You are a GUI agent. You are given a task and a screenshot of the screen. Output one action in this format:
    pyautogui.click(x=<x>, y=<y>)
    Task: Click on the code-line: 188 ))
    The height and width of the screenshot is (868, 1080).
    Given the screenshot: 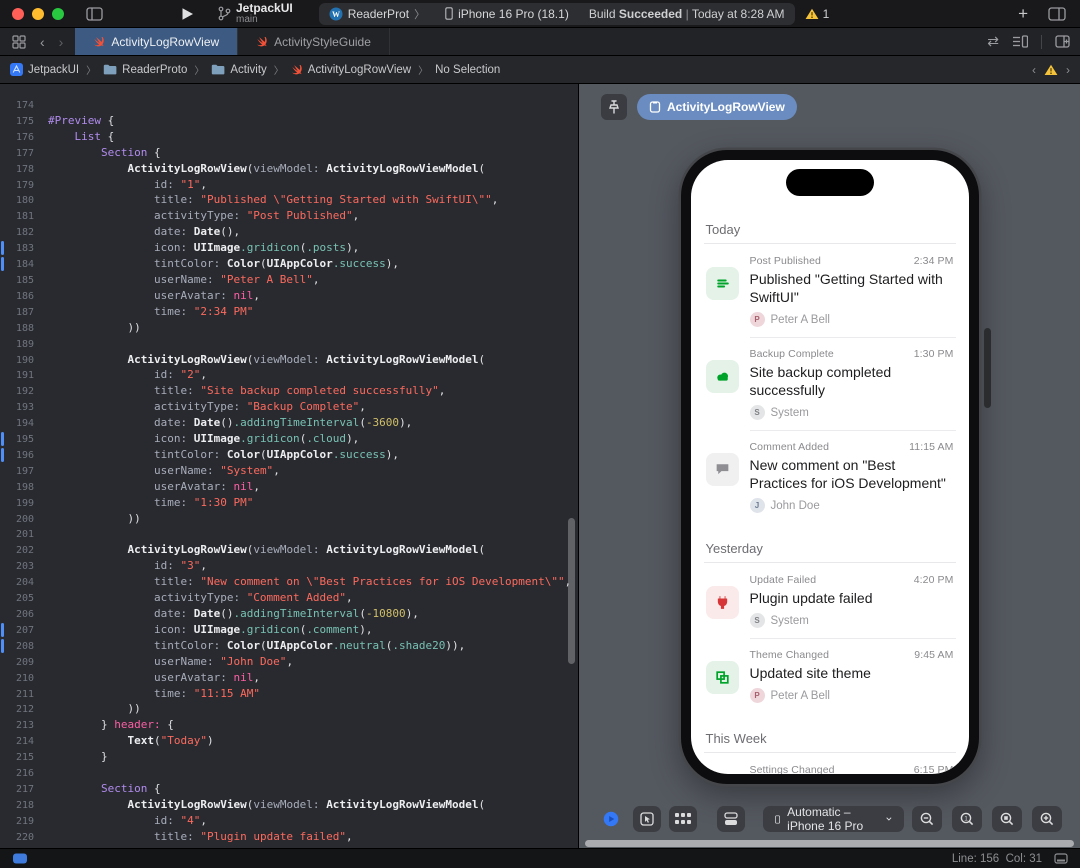 What is the action you would take?
    pyautogui.click(x=289, y=329)
    